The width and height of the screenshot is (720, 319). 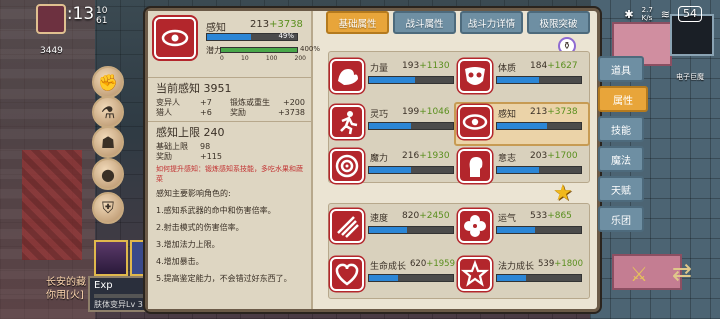 What do you see at coordinates (475, 226) in the screenshot?
I see `clover-icon` at bounding box center [475, 226].